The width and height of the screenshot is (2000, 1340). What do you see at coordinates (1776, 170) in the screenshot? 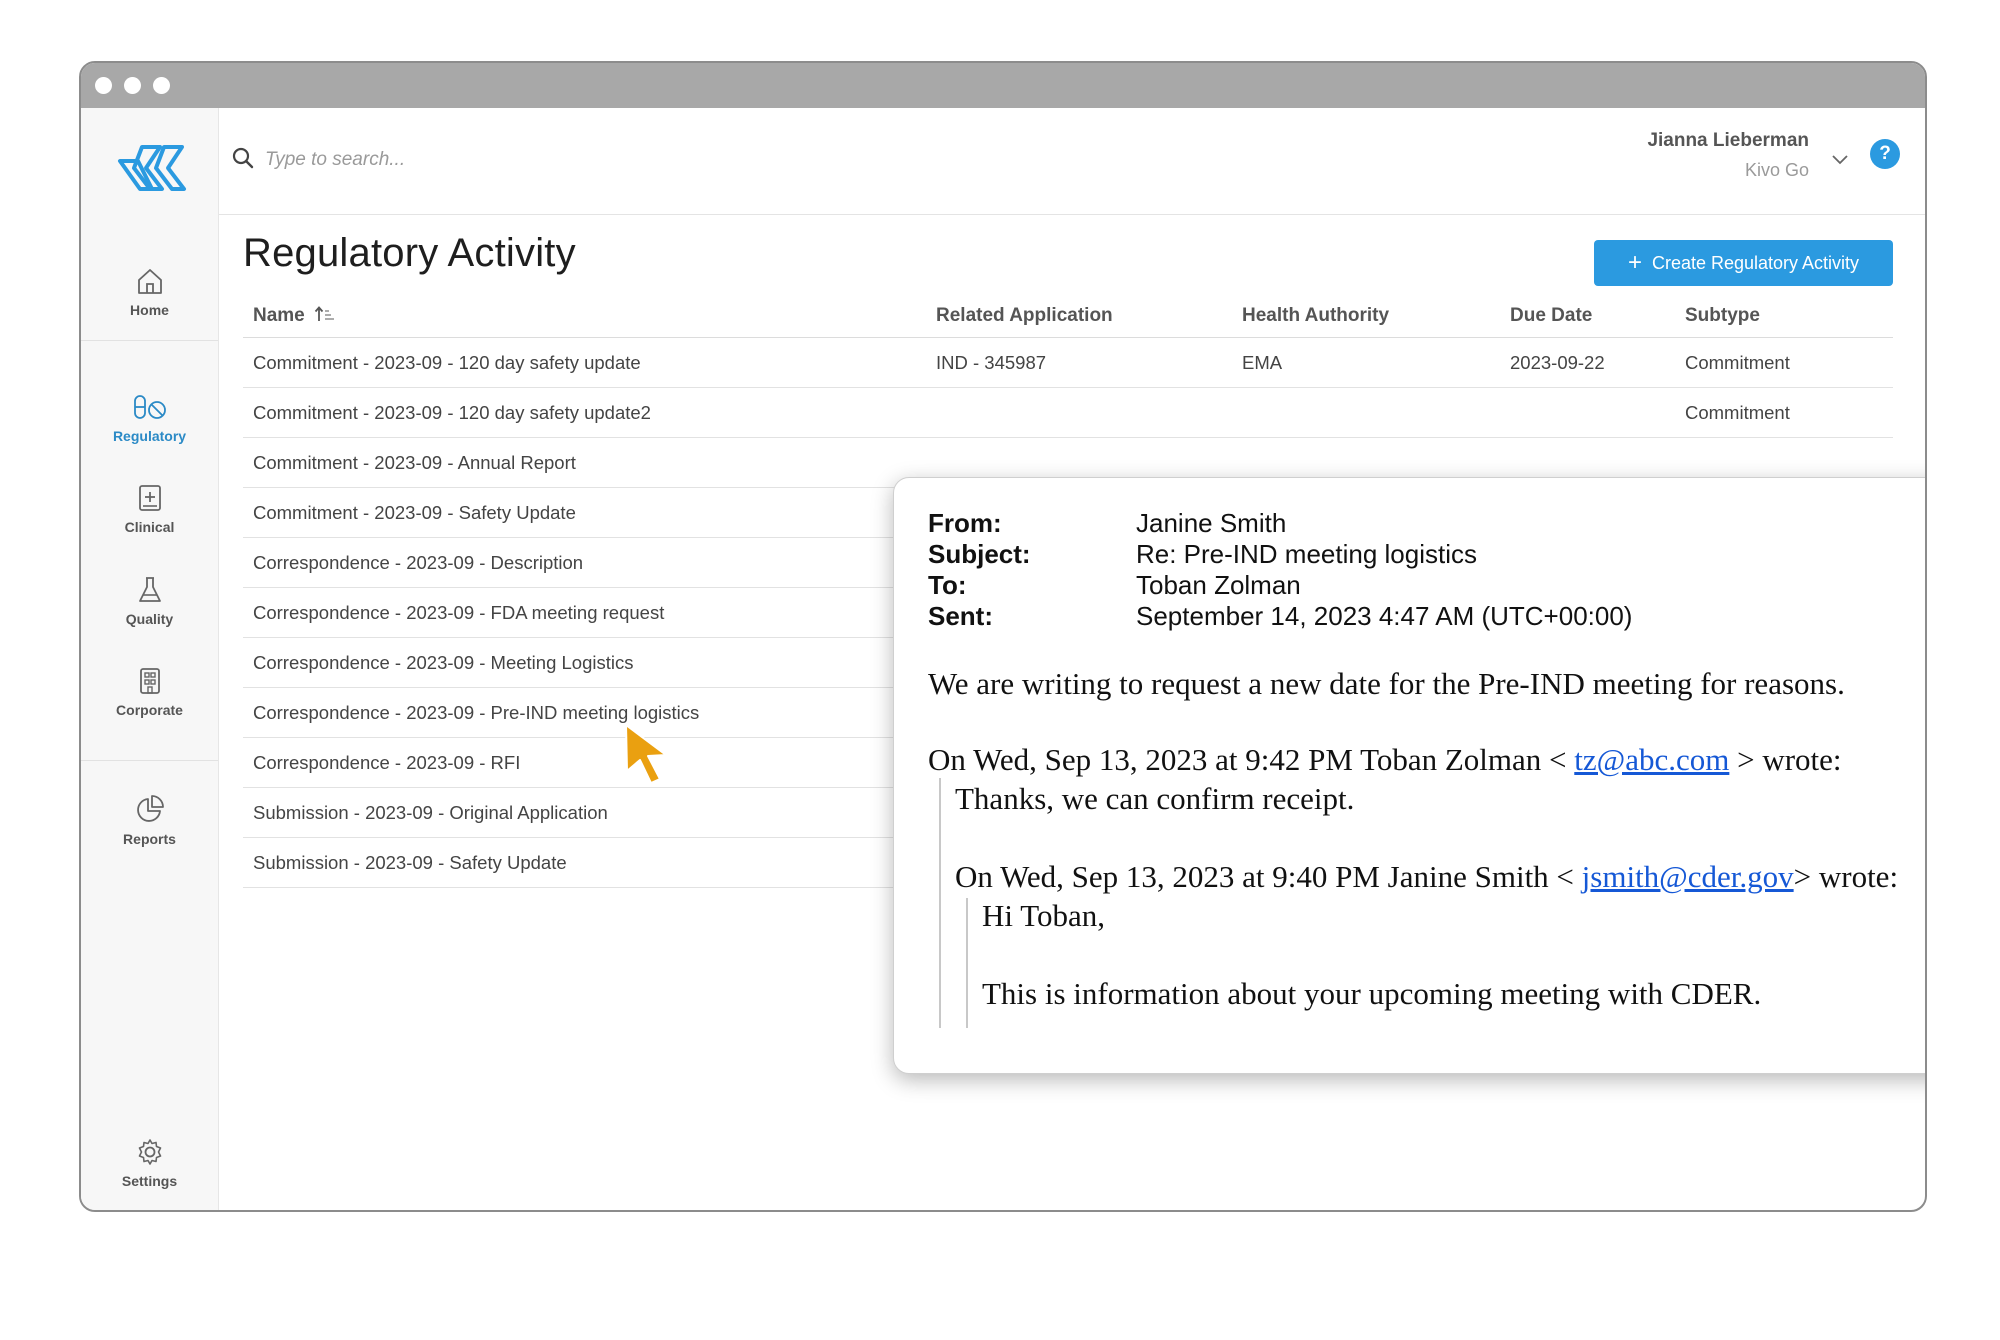
I see `user-org: Kivo Go` at bounding box center [1776, 170].